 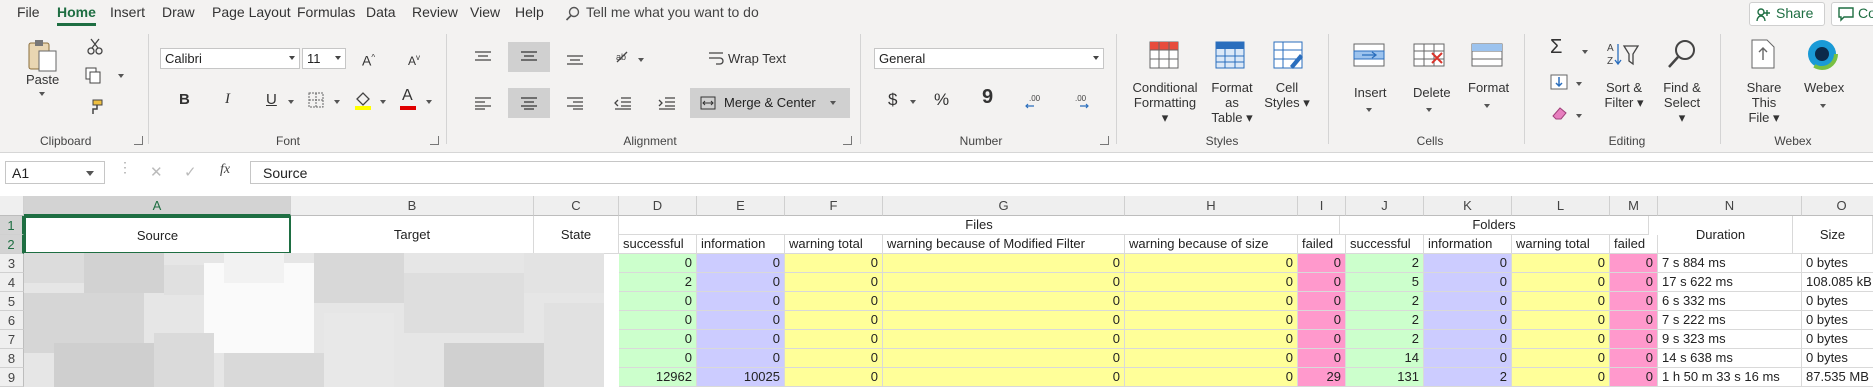 What do you see at coordinates (95, 46) in the screenshot?
I see `cut-icon` at bounding box center [95, 46].